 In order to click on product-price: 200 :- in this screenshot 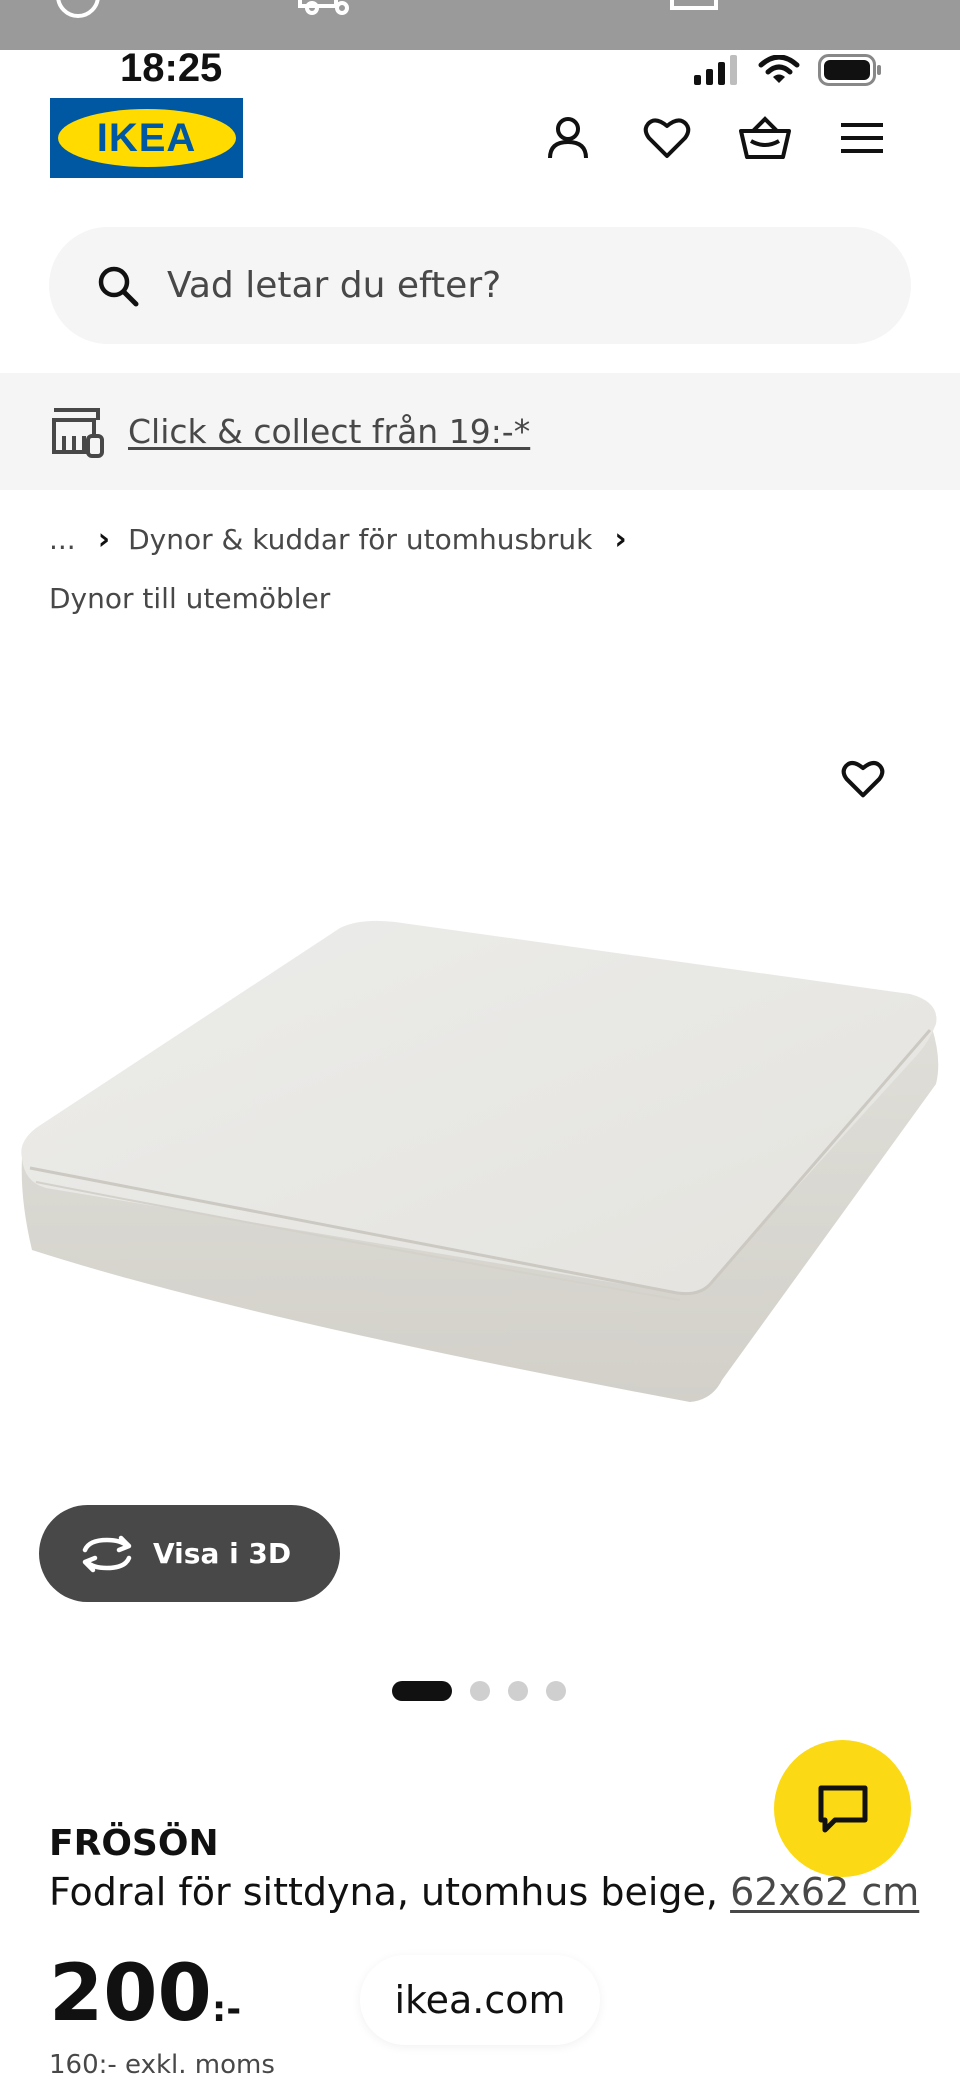, I will do `click(145, 1994)`.